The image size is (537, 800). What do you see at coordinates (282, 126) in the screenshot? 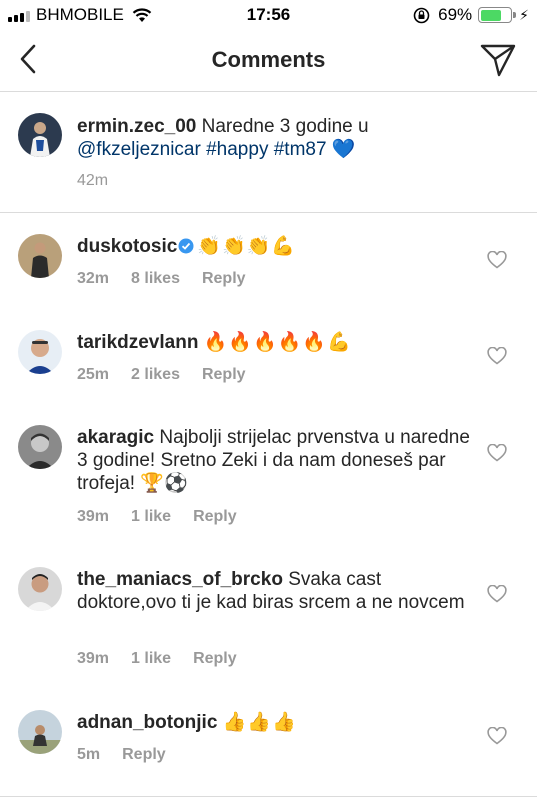
I see `caption-body: Naredne 3 godine u` at bounding box center [282, 126].